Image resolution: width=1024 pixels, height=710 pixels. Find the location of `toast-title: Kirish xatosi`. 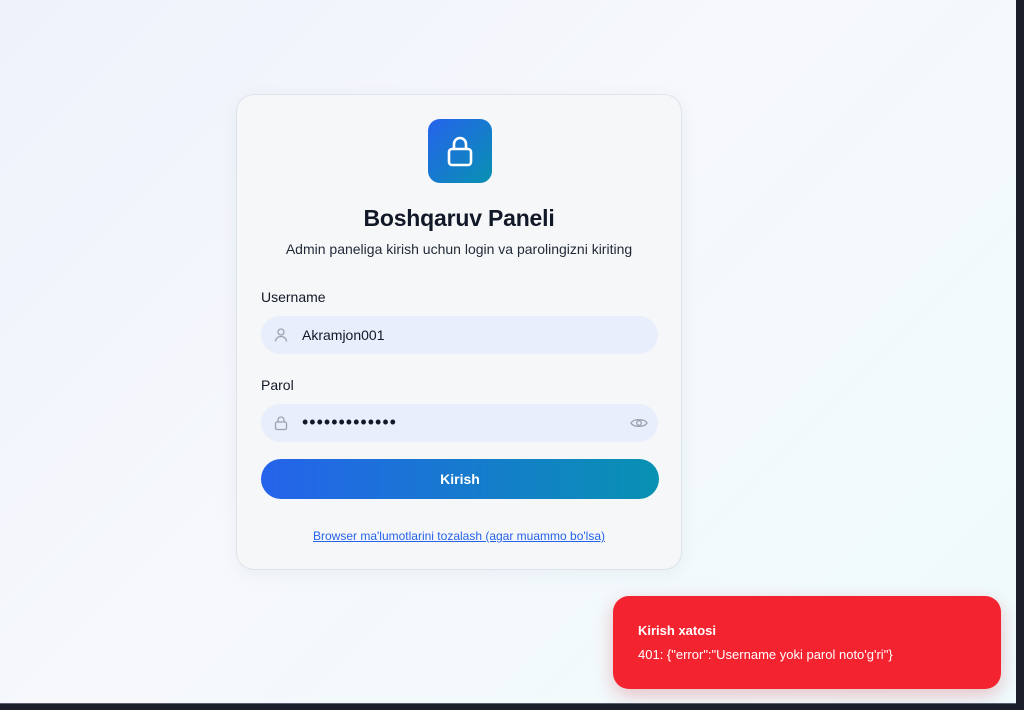

toast-title: Kirish xatosi is located at coordinates (677, 630).